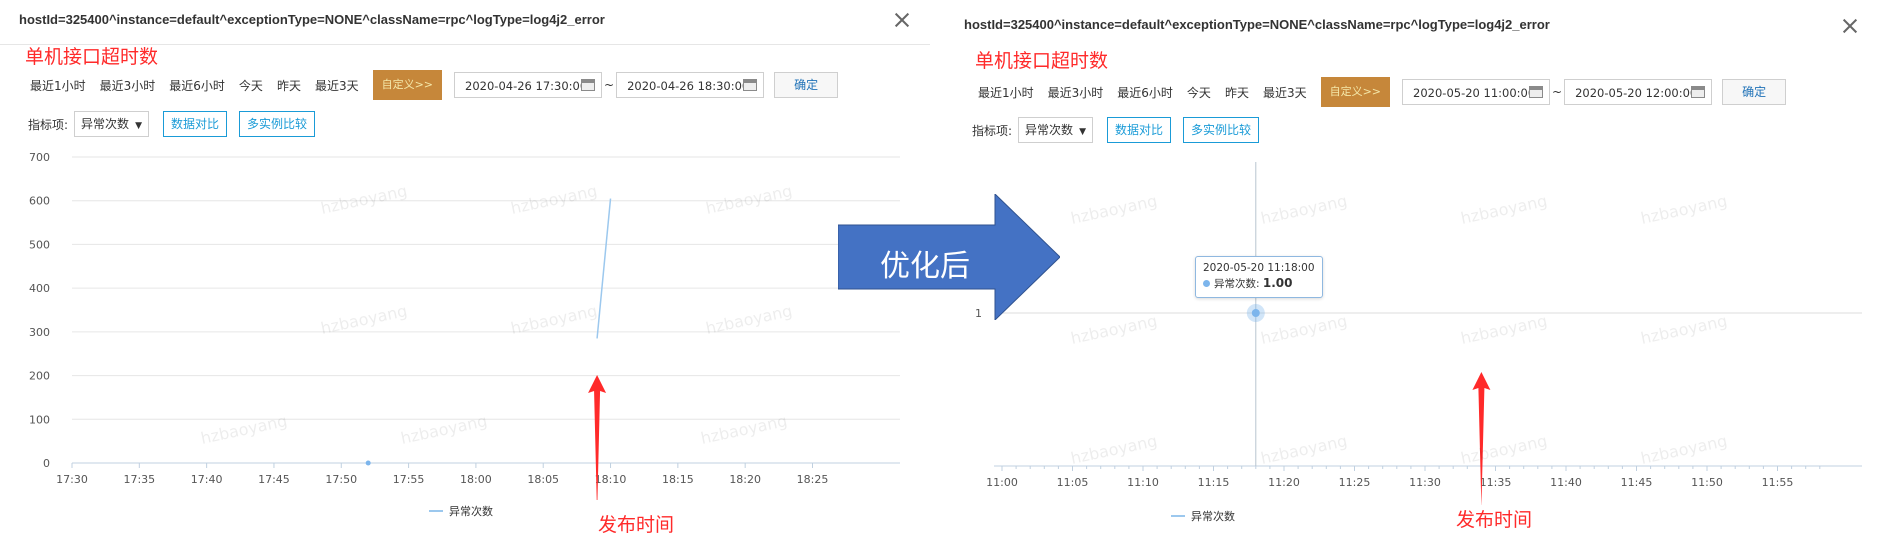  What do you see at coordinates (604, 268) in the screenshot?
I see `series-line` at bounding box center [604, 268].